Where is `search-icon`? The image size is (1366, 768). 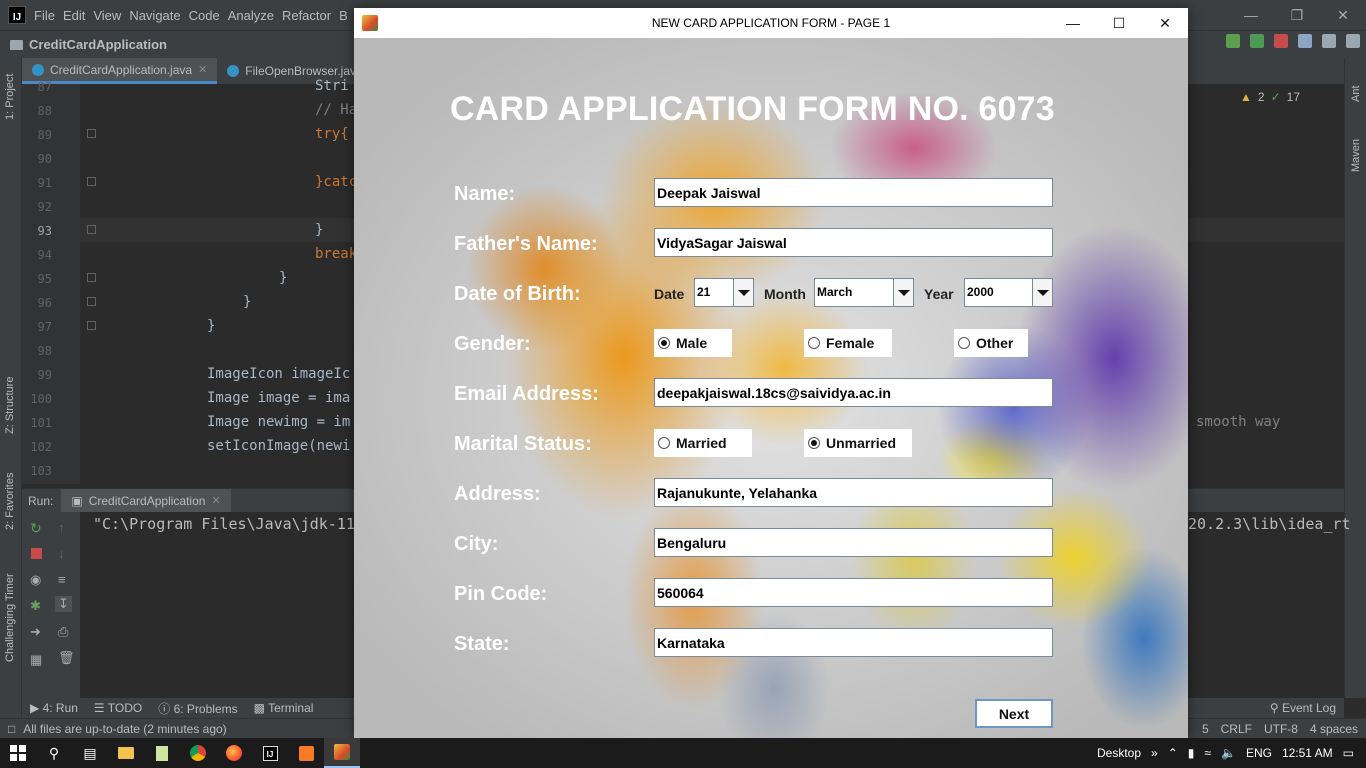
search-icon is located at coordinates (1353, 41).